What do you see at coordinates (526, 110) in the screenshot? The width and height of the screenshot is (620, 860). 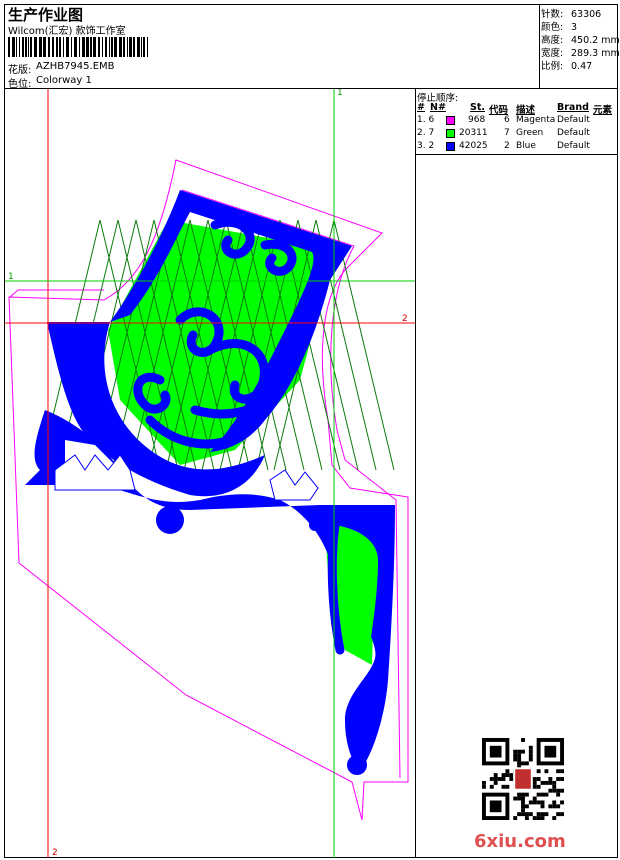 I see `col-header-description: 描述` at bounding box center [526, 110].